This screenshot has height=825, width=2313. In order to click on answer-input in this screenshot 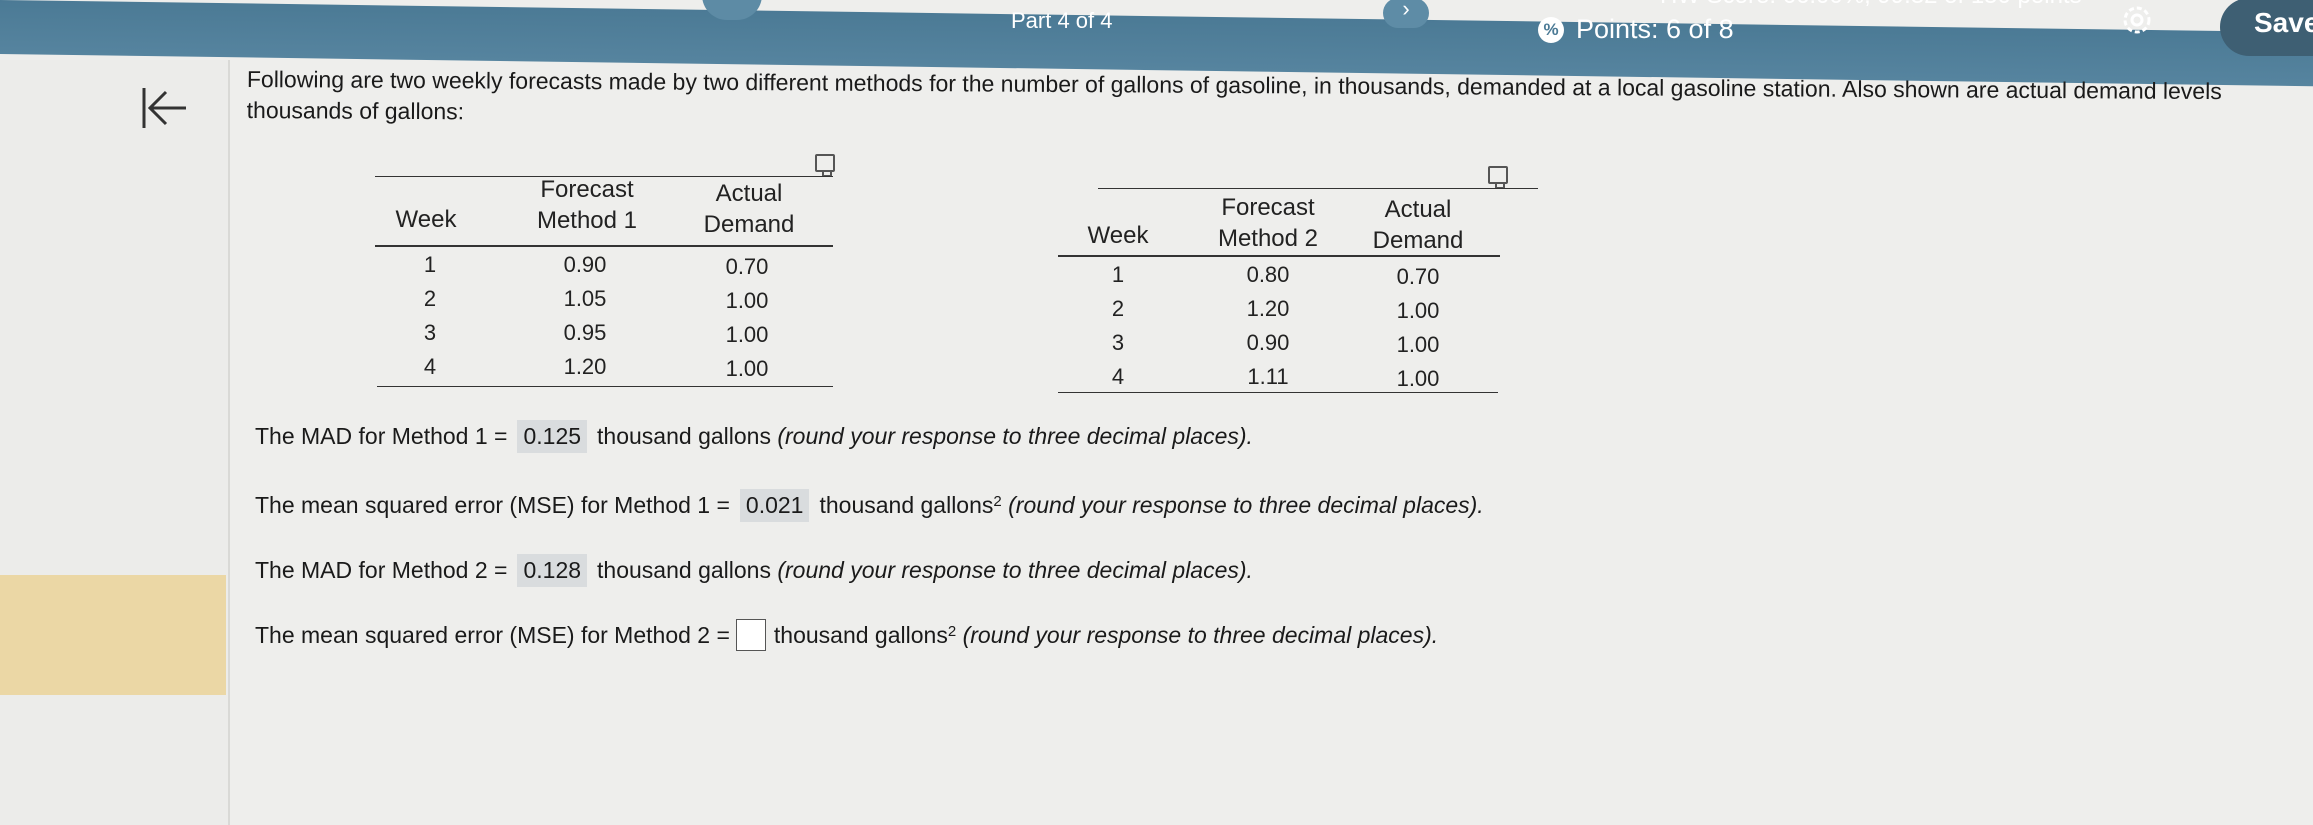, I will do `click(750, 635)`.